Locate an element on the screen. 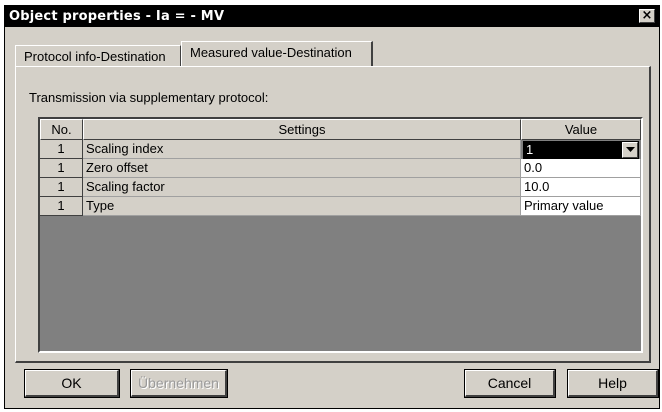  table-row: 1 Type Primary value is located at coordinates (340, 206).